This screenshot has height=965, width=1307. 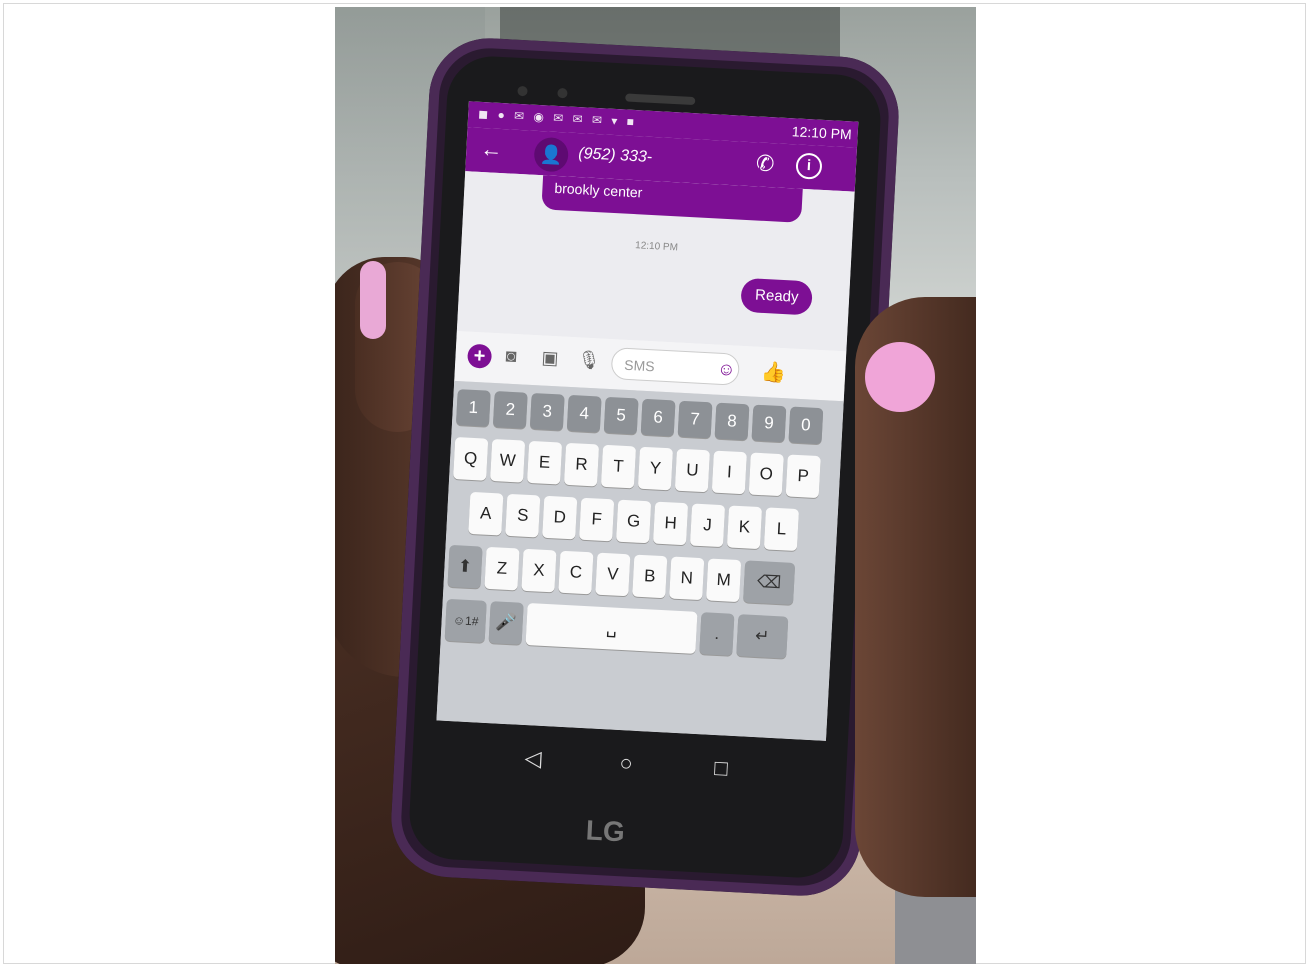 I want to click on key-row-3: ⬆ ZXCVBNM ⌫, so click(x=621, y=576).